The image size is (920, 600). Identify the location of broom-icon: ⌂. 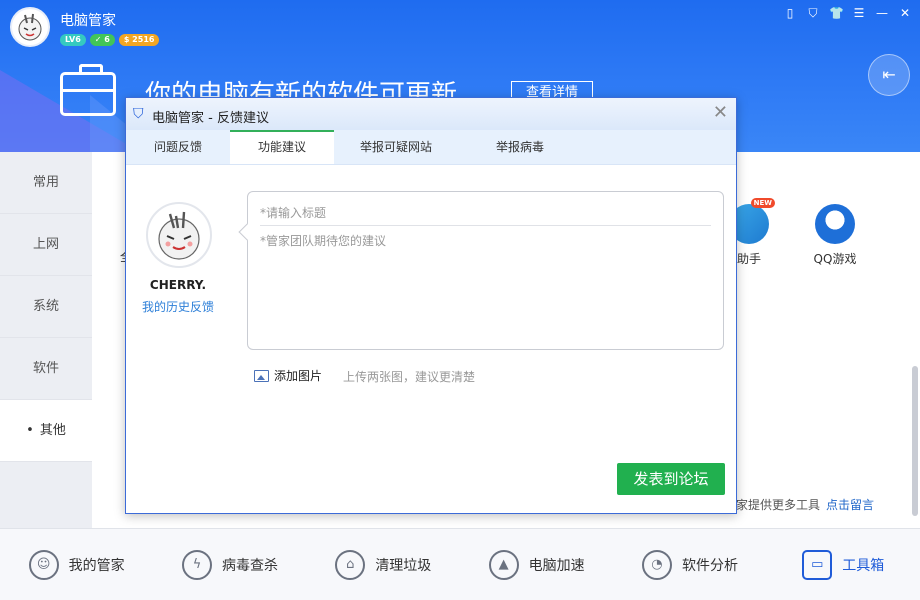
(350, 564).